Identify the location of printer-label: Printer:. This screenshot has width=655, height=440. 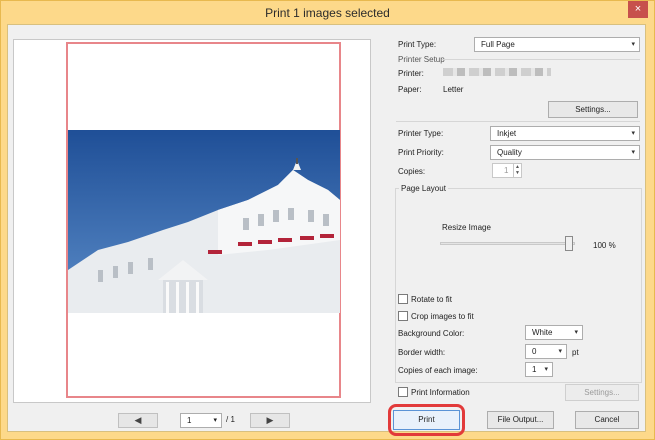
(411, 73).